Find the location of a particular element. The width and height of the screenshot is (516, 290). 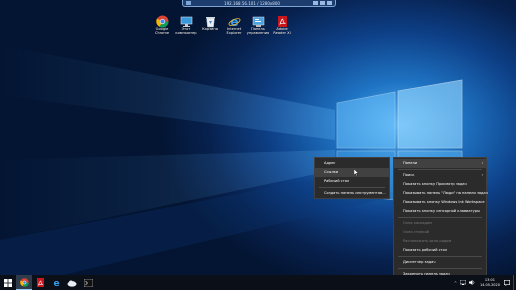

close-icon is located at coordinates (329, 3).